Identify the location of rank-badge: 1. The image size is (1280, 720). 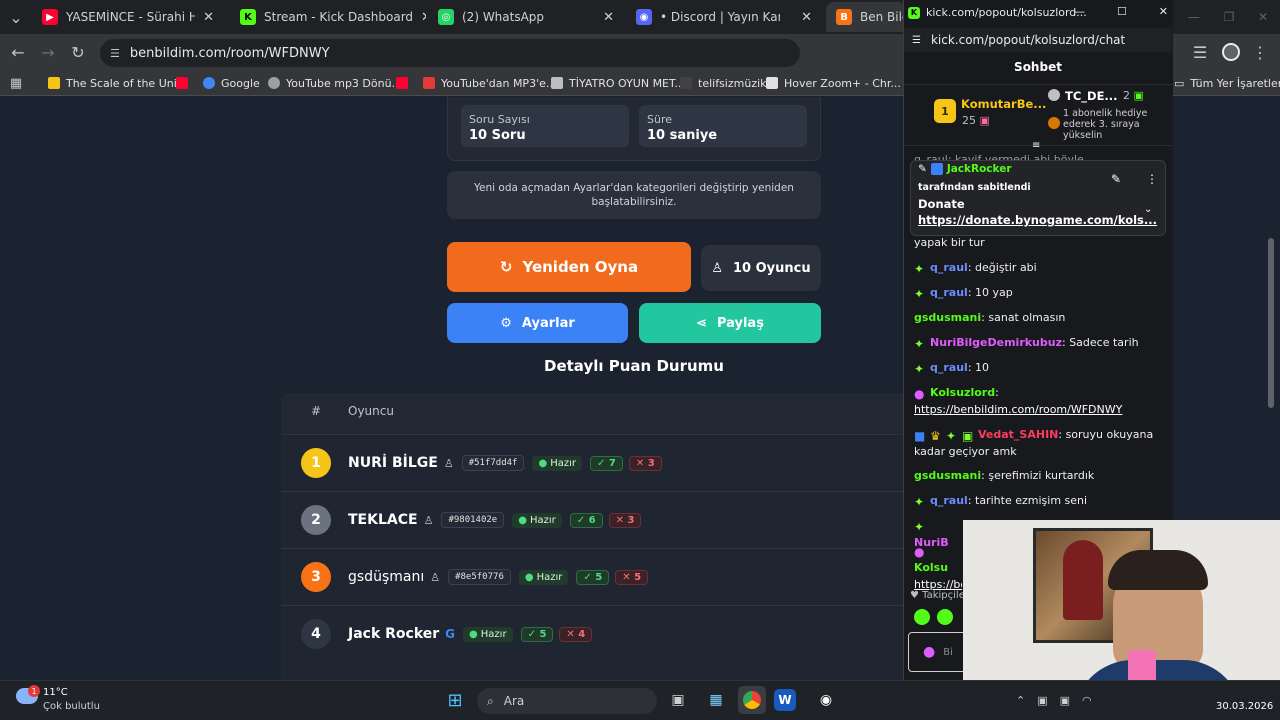
(316, 463).